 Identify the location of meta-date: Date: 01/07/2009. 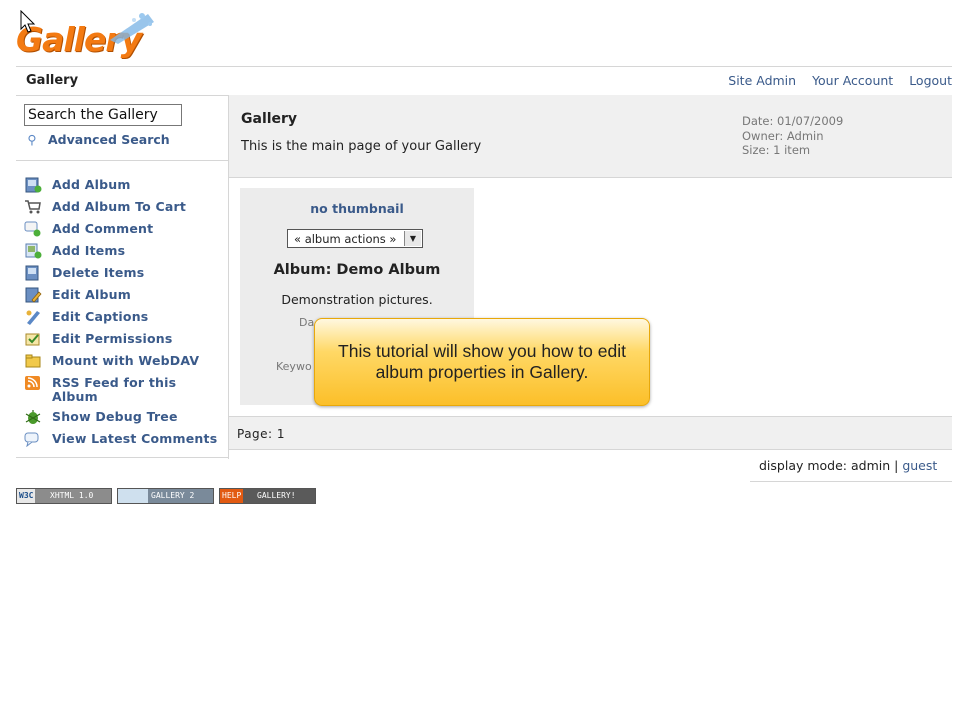
(793, 121).